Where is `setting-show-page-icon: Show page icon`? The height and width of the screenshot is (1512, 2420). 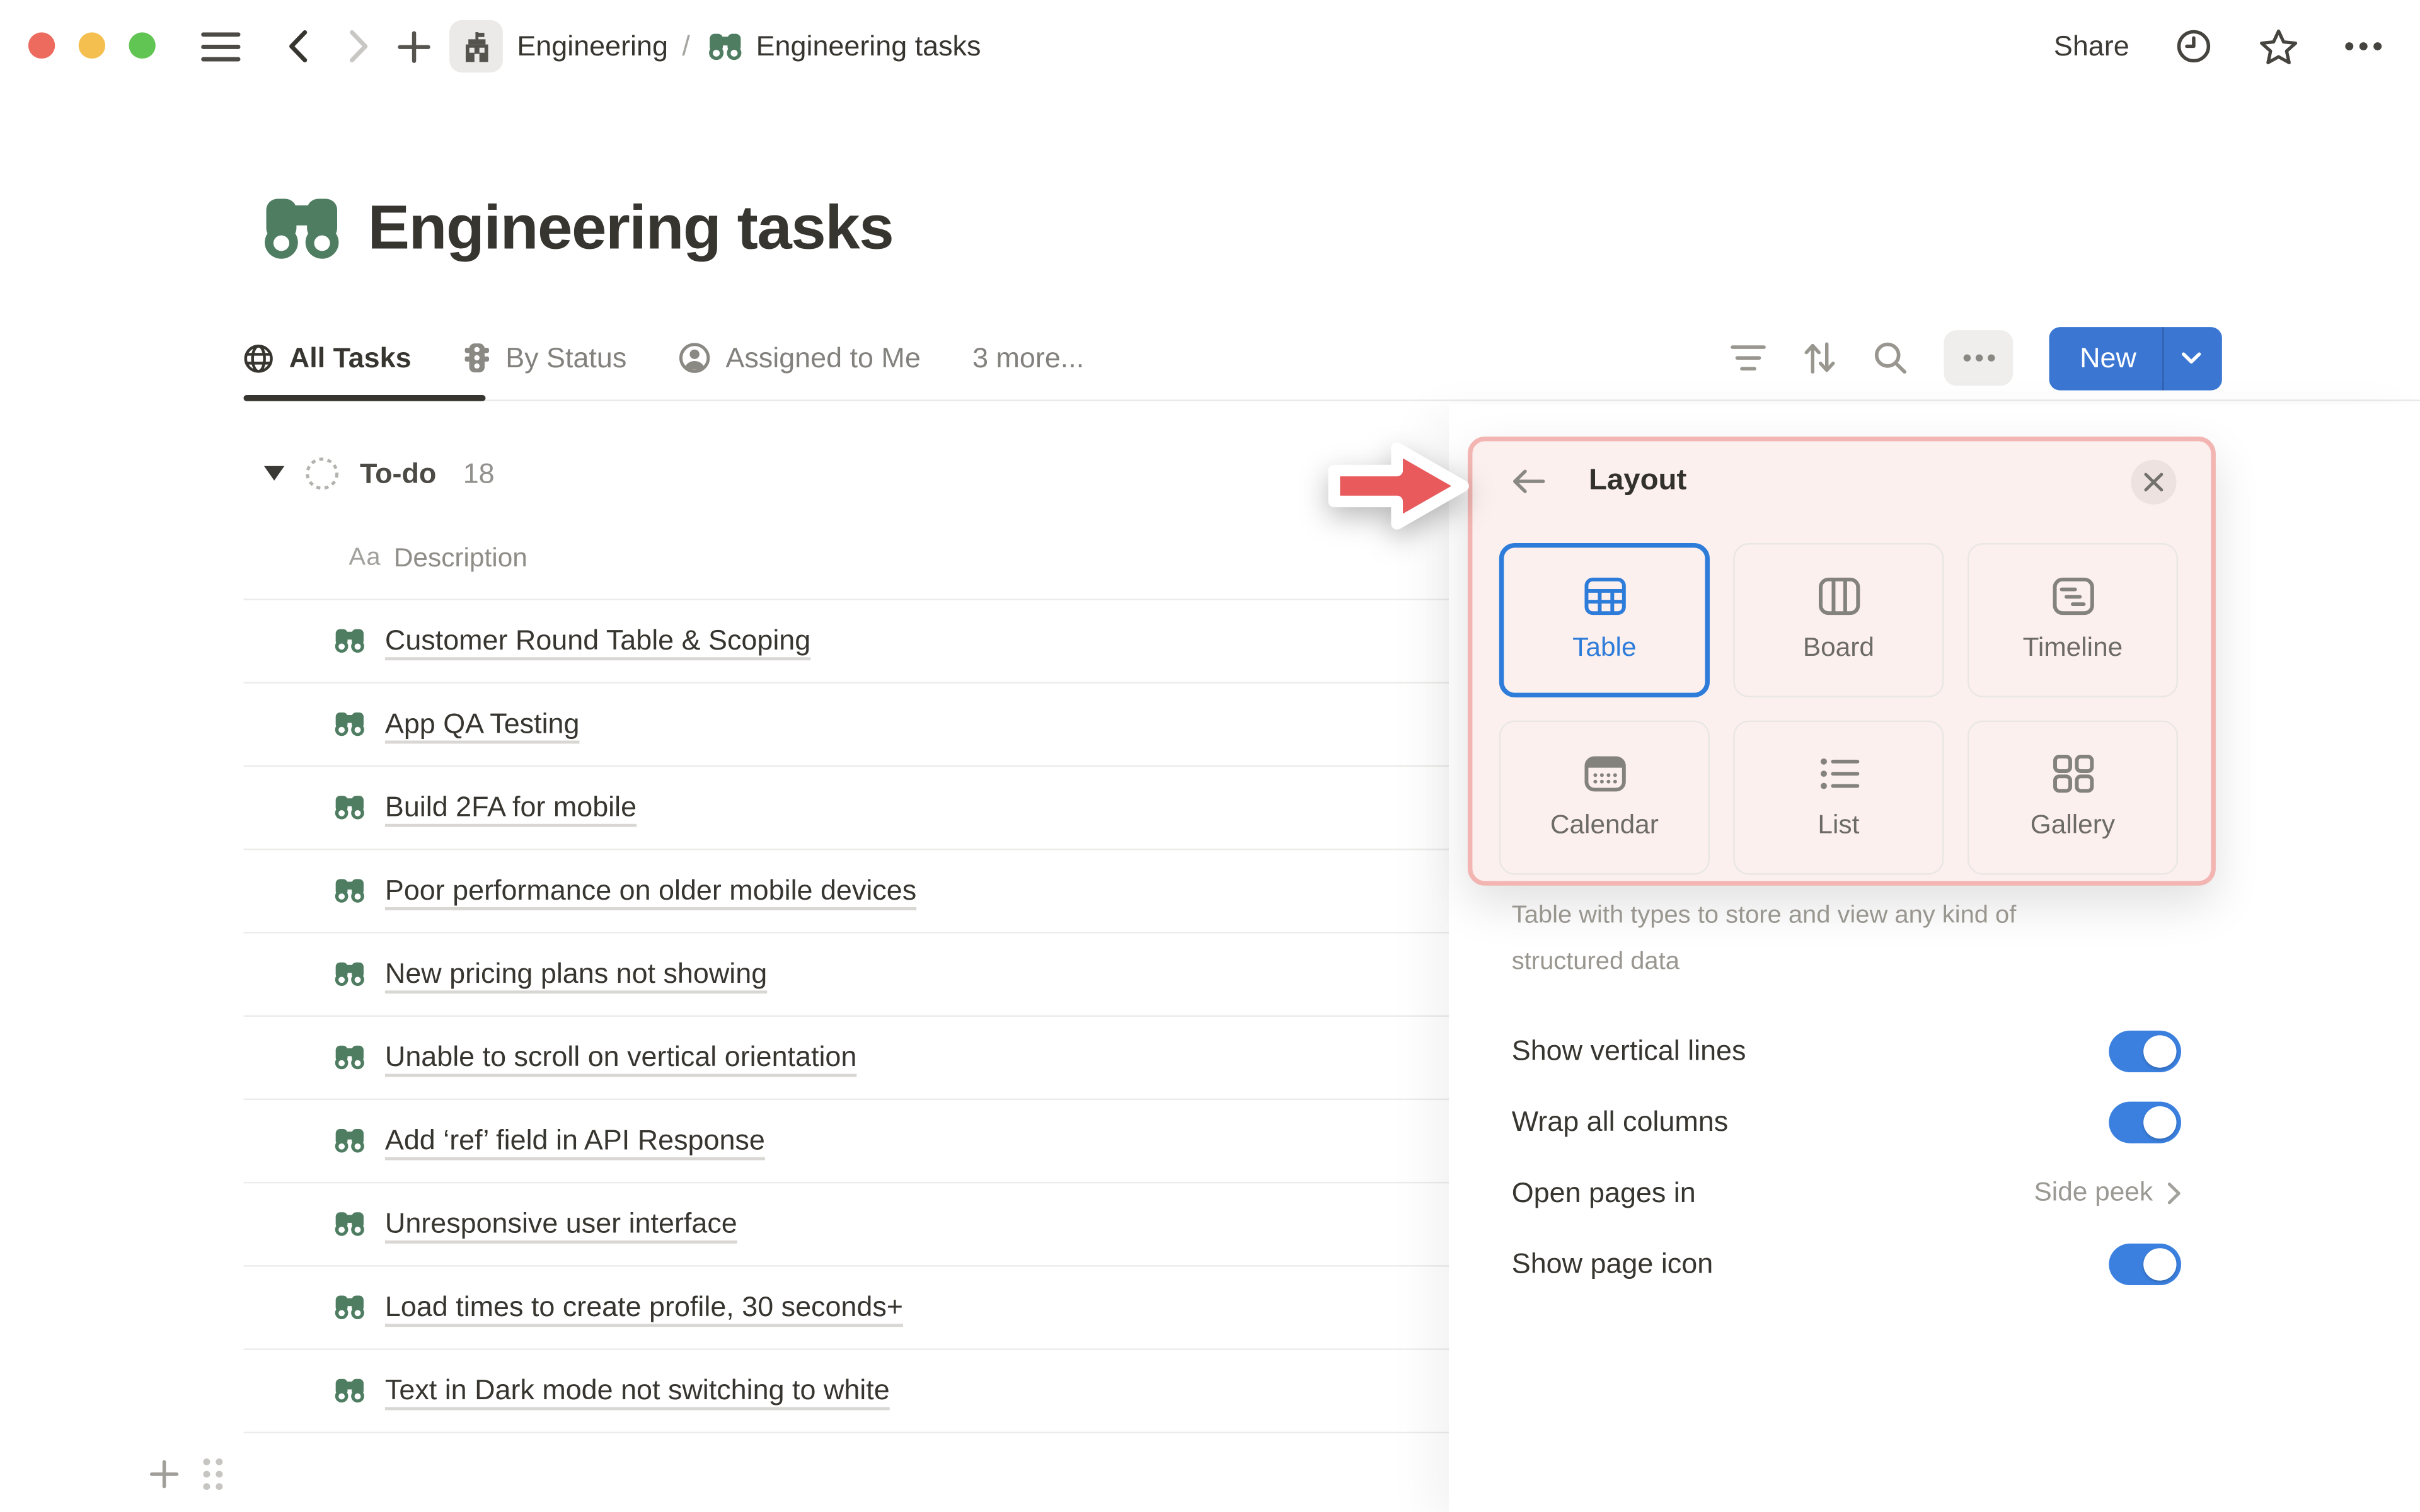 setting-show-page-icon: Show page icon is located at coordinates (1847, 1263).